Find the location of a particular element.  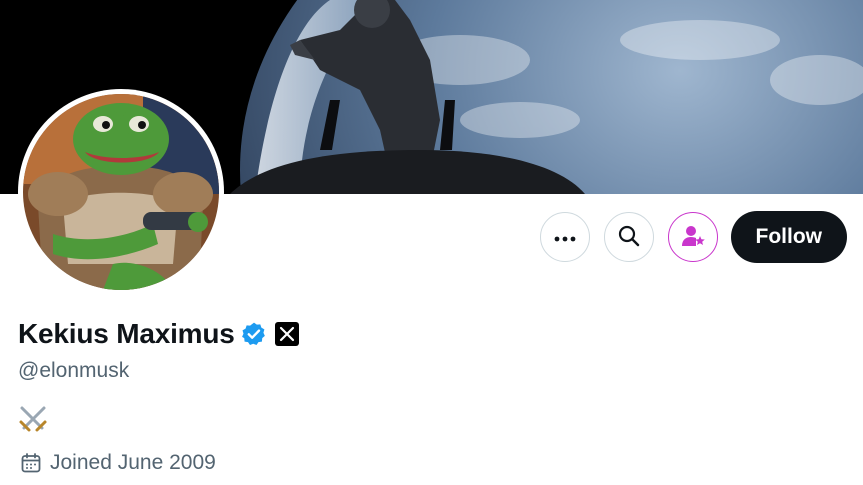

more-button is located at coordinates (564, 237).